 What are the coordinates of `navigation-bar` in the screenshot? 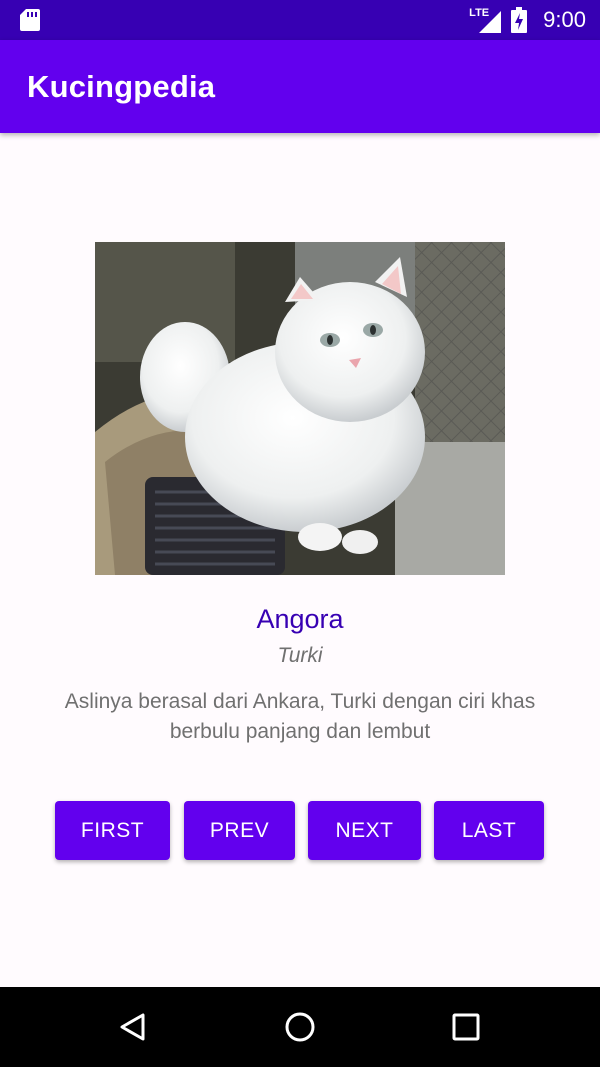 It's located at (300, 1027).